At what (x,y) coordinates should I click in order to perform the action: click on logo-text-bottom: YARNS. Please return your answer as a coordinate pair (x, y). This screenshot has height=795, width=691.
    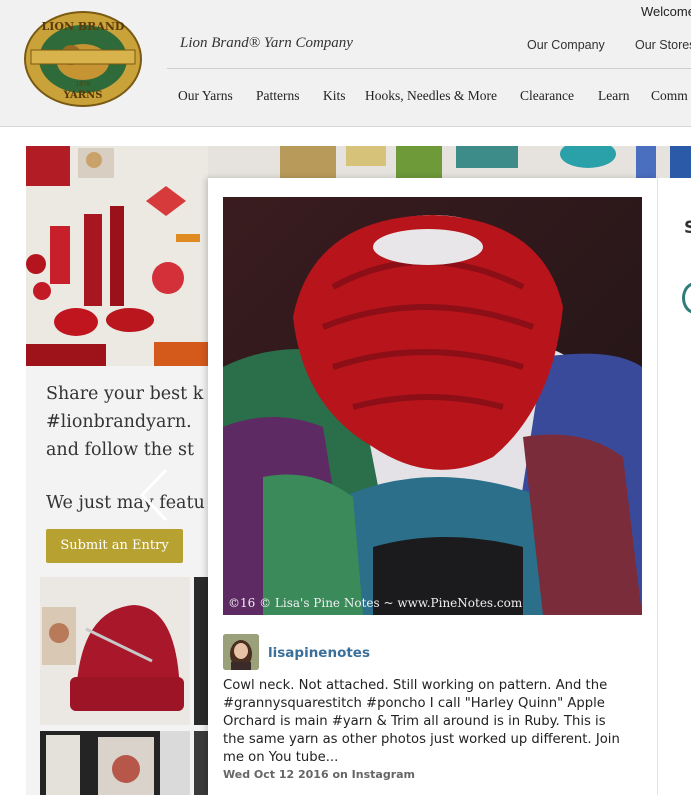
    Looking at the image, I should click on (83, 95).